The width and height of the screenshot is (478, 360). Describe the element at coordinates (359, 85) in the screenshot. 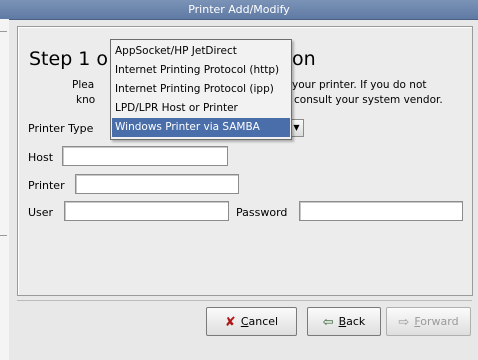

I see `description-line1-right: your printer. If you do not` at that location.